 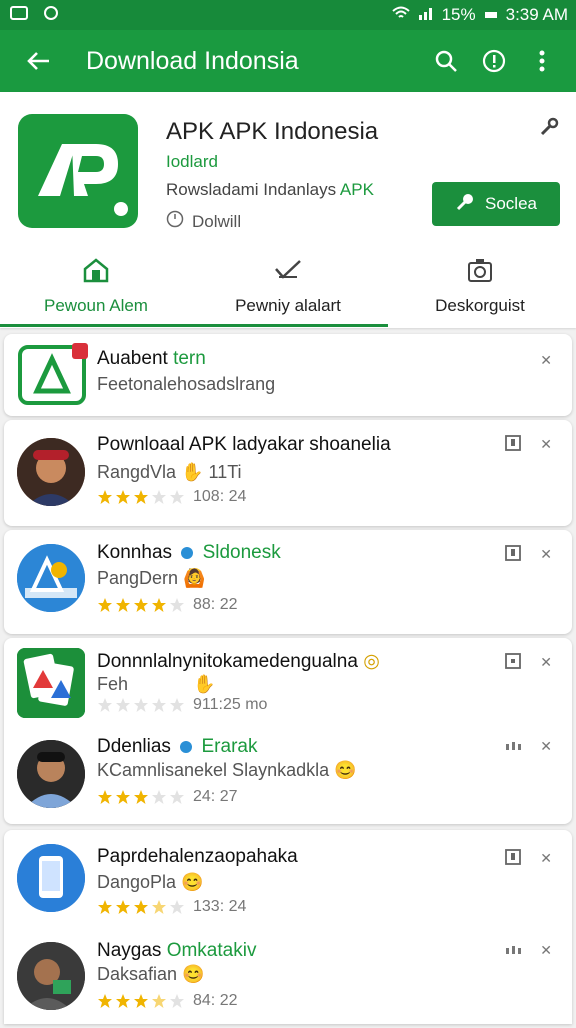 I want to click on app-bar: Download Indonsia, so click(x=288, y=61).